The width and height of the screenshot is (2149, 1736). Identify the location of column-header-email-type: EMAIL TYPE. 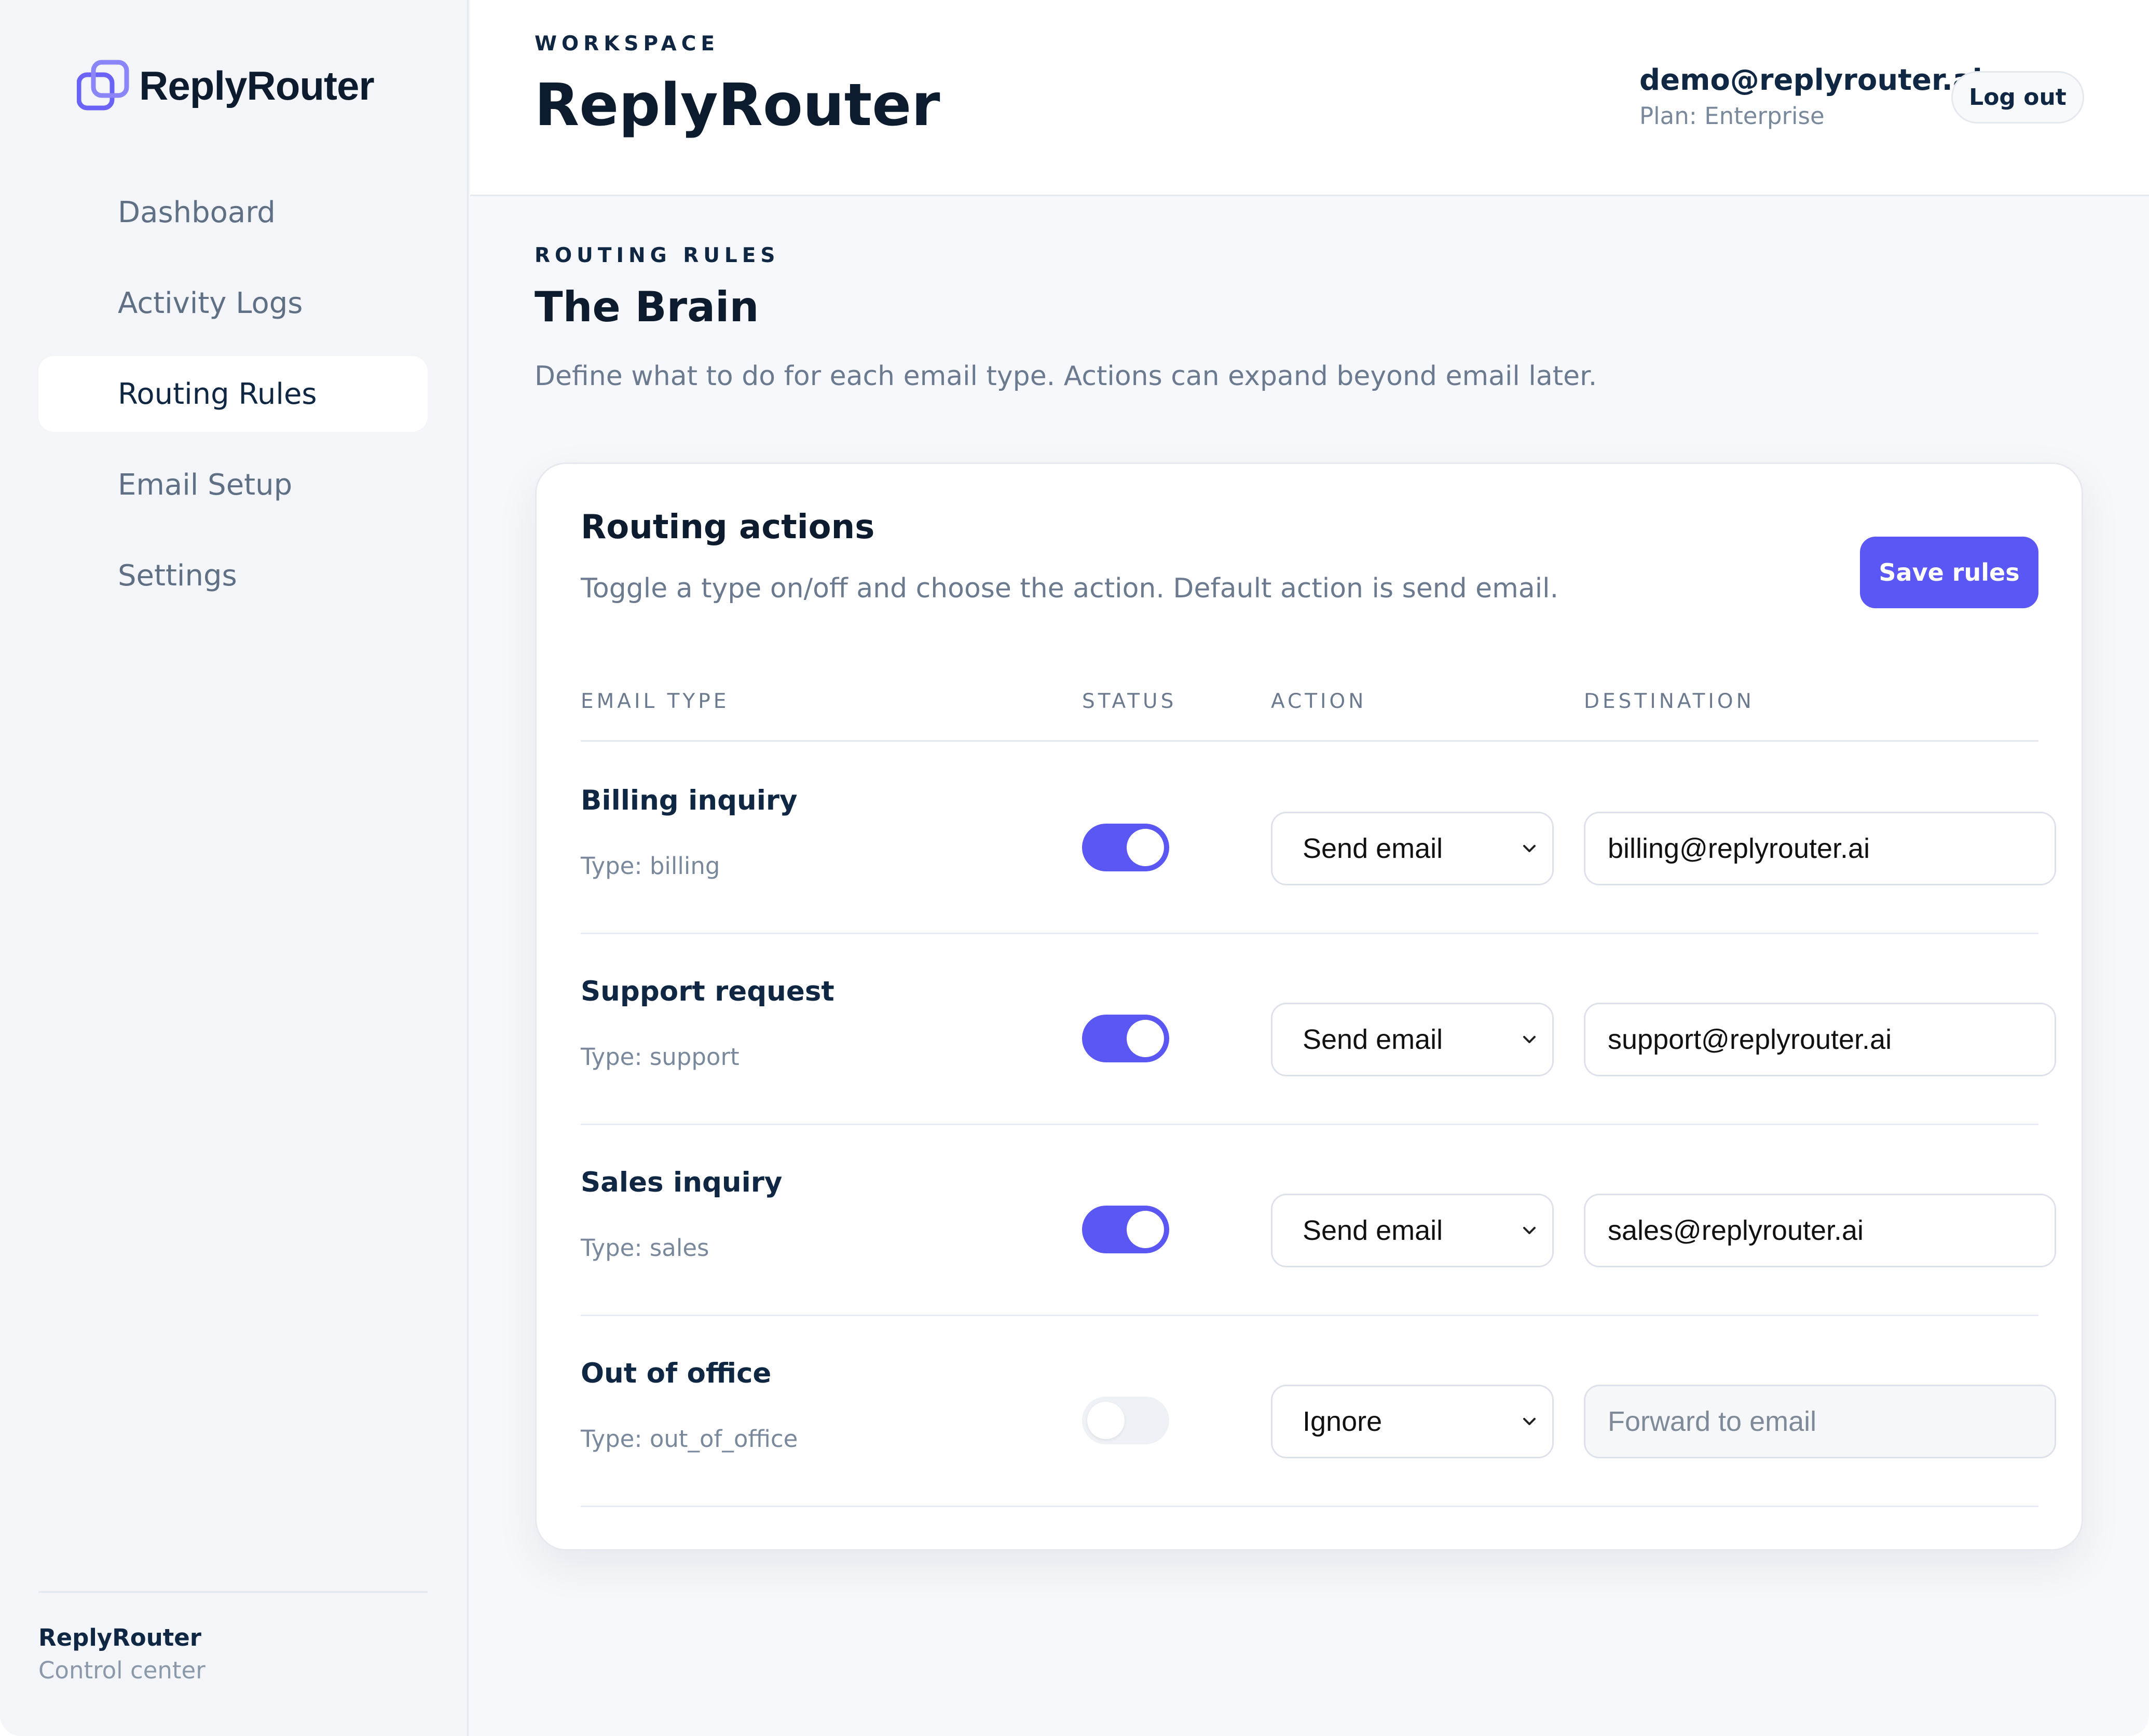
(655, 701).